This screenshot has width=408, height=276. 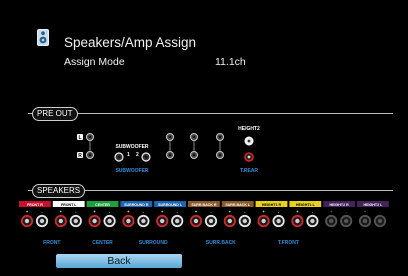 What do you see at coordinates (59, 191) in the screenshot?
I see `speakers-label: SPEAKERS` at bounding box center [59, 191].